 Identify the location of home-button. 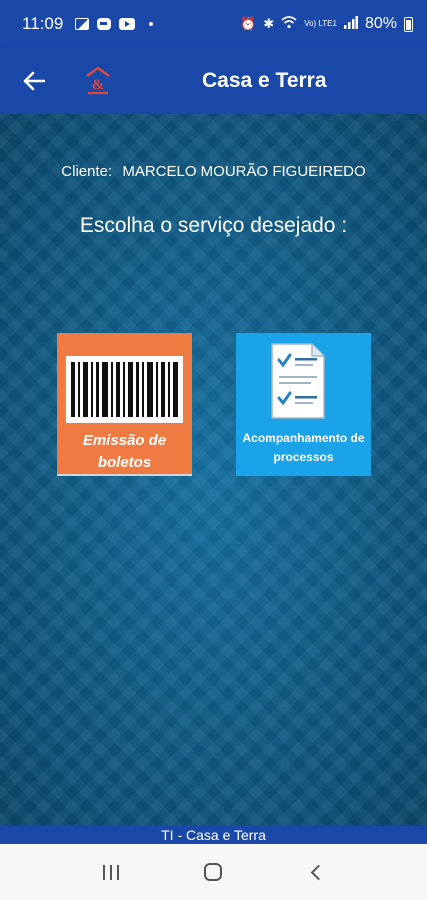
(213, 872).